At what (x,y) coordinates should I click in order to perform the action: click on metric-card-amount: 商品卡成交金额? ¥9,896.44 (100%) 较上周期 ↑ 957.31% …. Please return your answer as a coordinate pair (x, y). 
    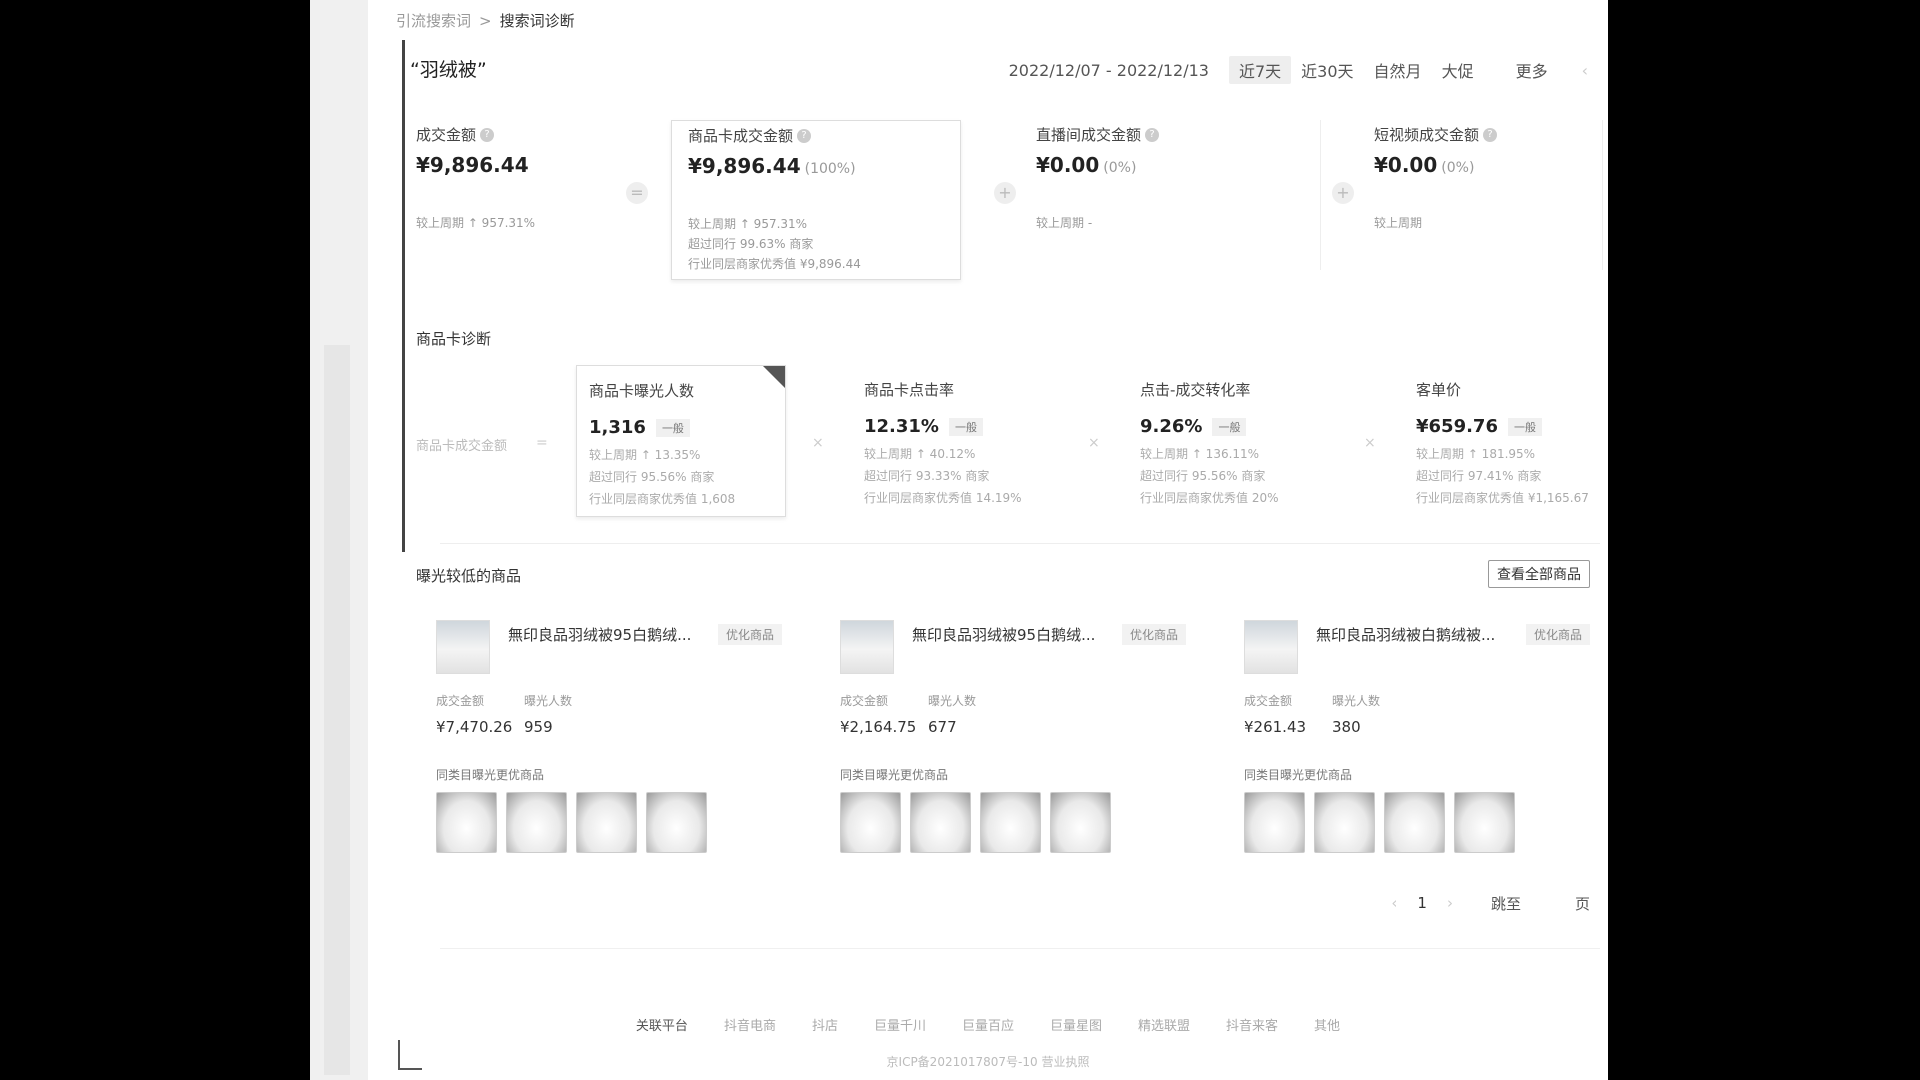
    Looking at the image, I should click on (816, 200).